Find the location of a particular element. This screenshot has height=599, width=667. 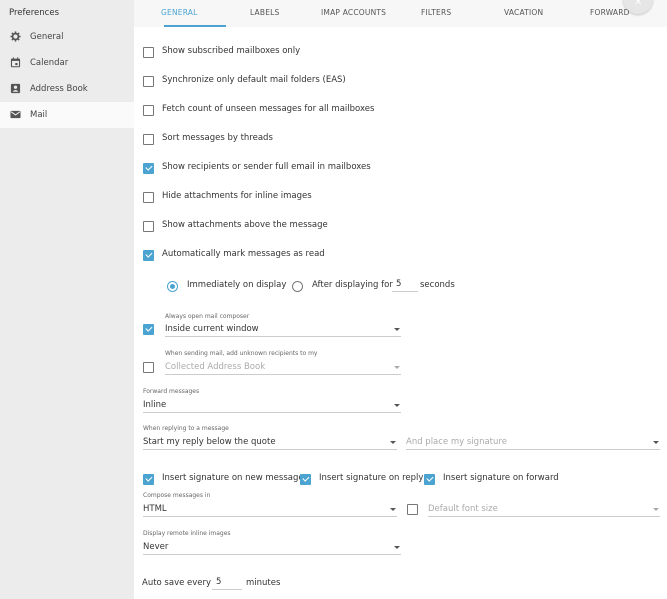

sidebar-item-label: General is located at coordinates (47, 37).